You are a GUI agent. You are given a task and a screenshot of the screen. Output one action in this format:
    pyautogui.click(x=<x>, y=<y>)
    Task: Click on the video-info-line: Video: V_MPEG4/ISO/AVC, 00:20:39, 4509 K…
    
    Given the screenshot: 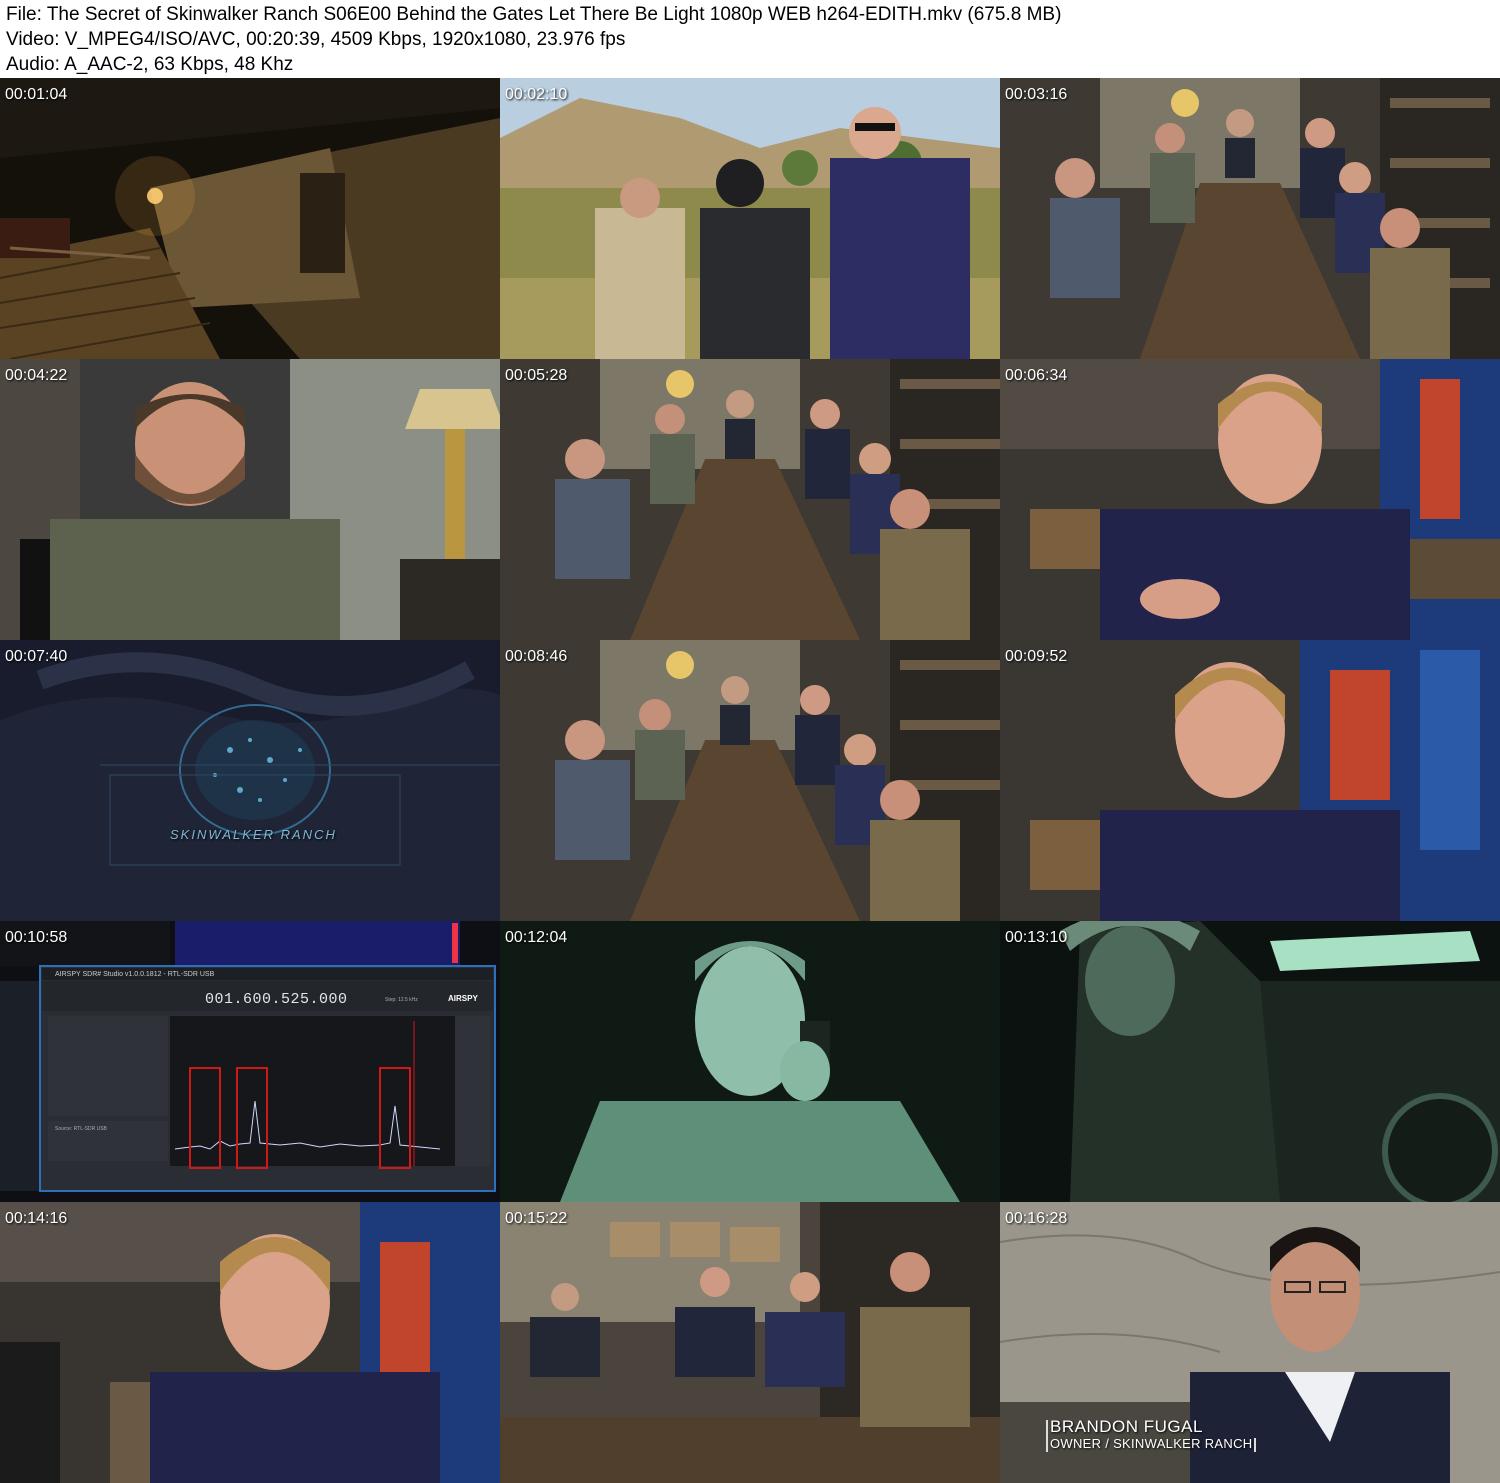 What is the action you would take?
    pyautogui.click(x=316, y=39)
    